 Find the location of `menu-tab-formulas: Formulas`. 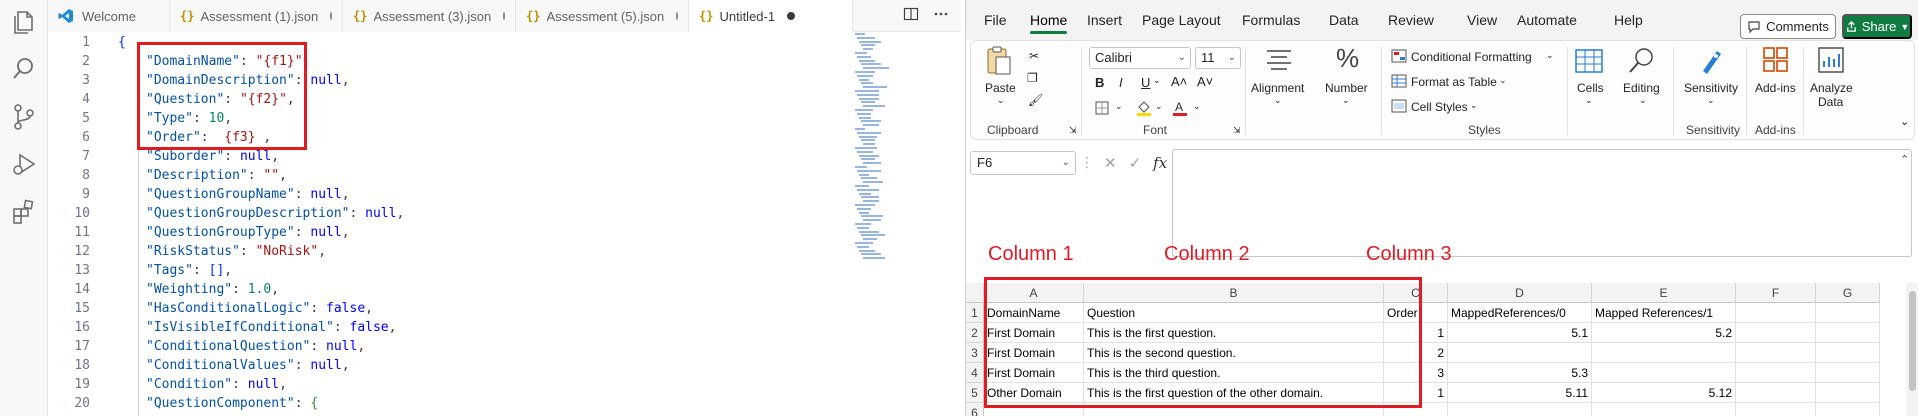

menu-tab-formulas: Formulas is located at coordinates (1271, 20).